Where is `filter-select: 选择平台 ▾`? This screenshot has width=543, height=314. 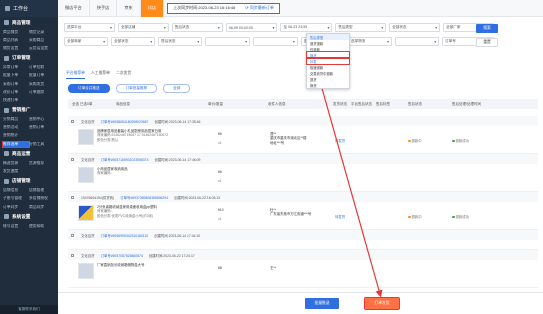 filter-select: 选择平台 ▾ is located at coordinates (89, 27).